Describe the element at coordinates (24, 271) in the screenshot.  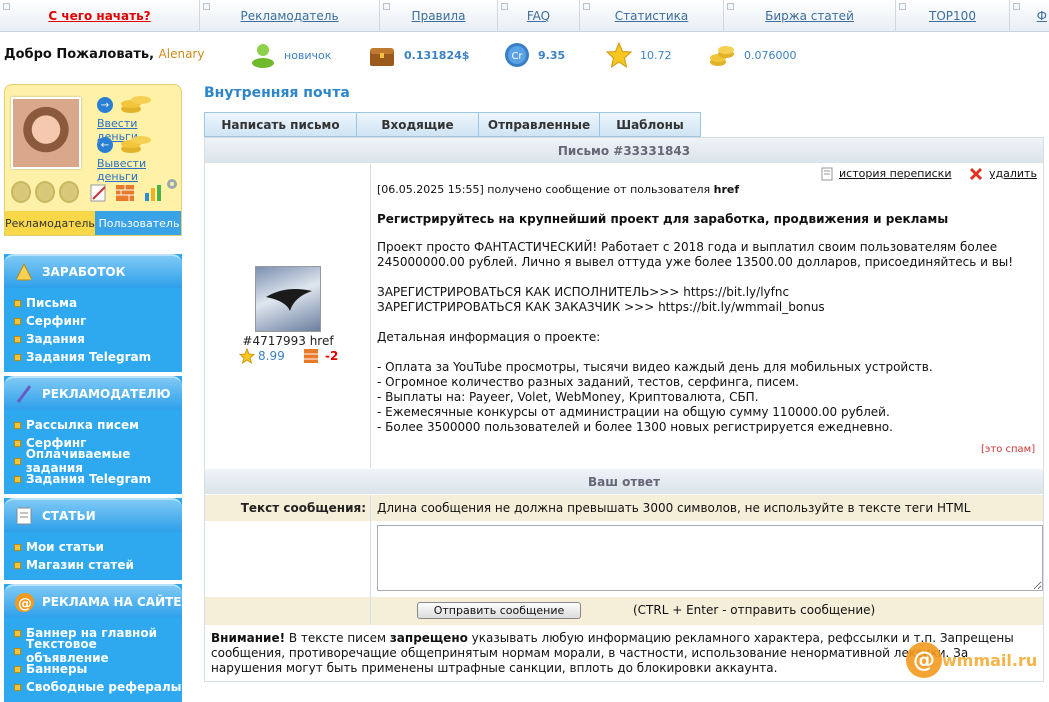
I see `earn-icon` at that location.